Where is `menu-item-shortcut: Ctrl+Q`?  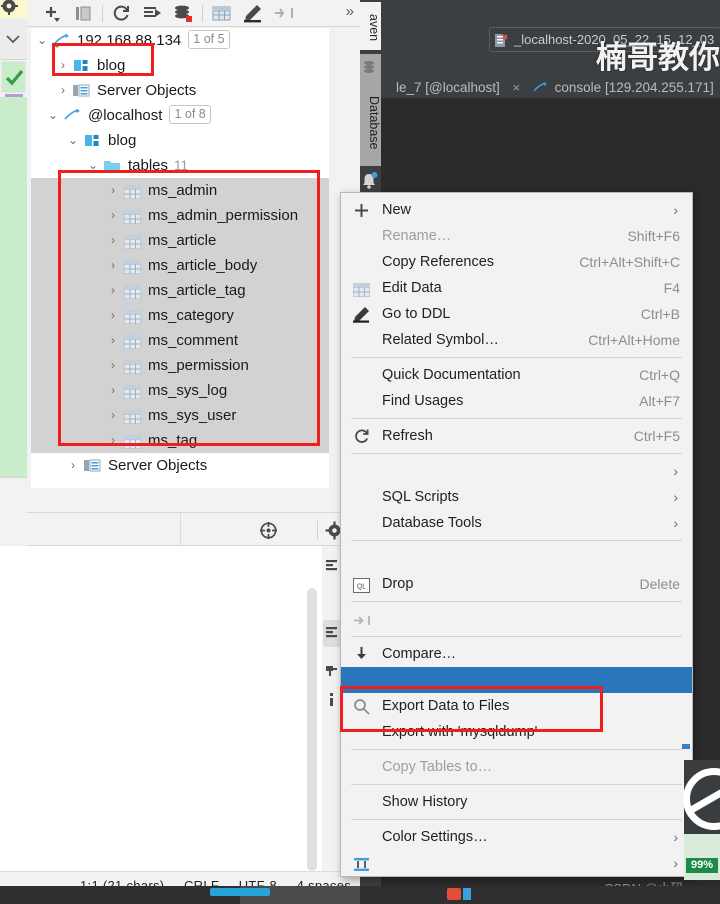 menu-item-shortcut: Ctrl+Q is located at coordinates (659, 375).